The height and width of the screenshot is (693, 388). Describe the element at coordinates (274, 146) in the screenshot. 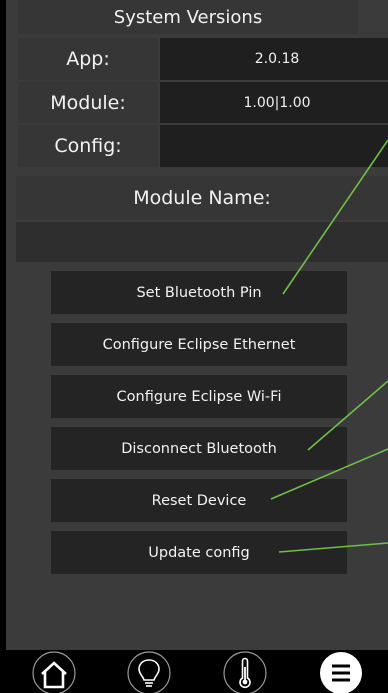

I see `config-version-value` at that location.